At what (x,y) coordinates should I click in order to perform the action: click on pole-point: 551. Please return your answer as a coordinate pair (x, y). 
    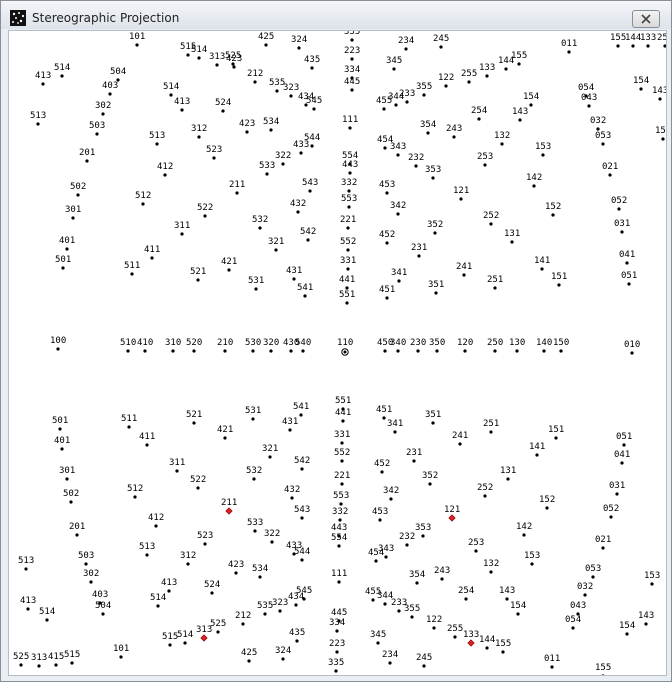
    Looking at the image, I should click on (347, 297).